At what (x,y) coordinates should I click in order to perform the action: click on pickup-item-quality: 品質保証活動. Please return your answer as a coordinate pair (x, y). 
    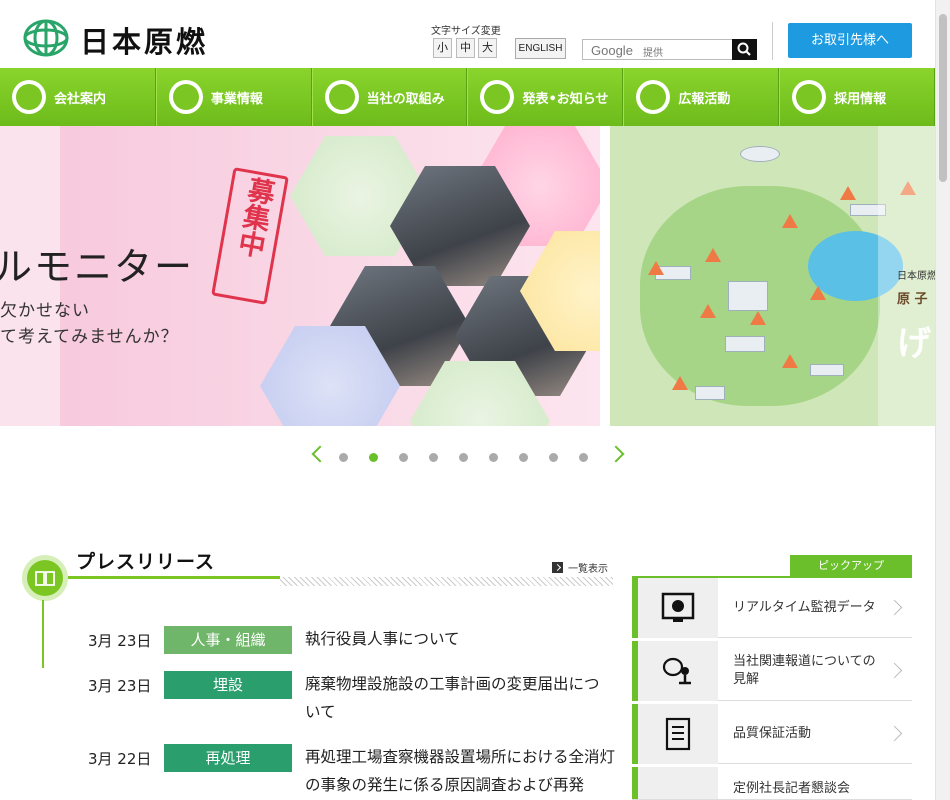
    Looking at the image, I should click on (772, 734).